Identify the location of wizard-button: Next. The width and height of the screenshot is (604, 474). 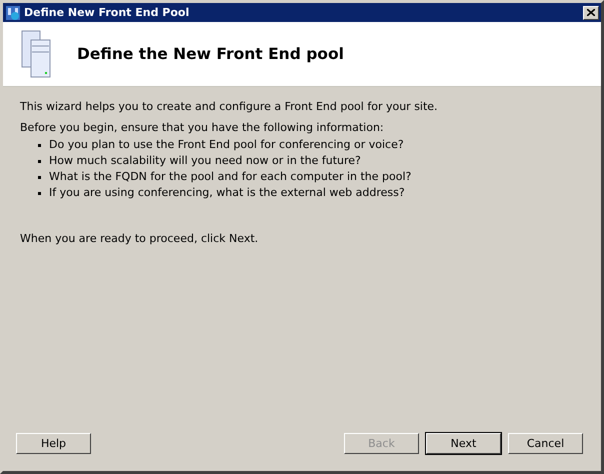
(463, 443).